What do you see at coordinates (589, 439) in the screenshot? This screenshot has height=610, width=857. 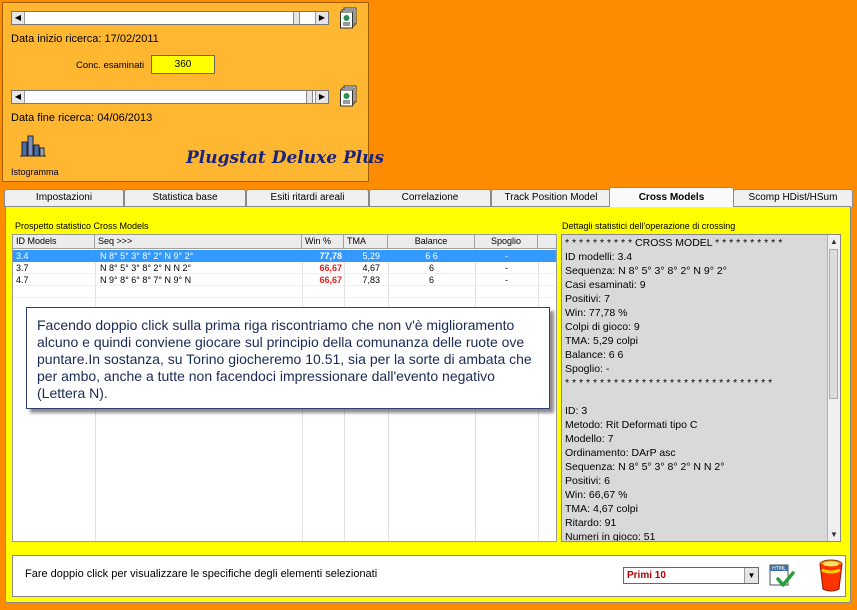 I see `detail-line: Modello: 7` at bounding box center [589, 439].